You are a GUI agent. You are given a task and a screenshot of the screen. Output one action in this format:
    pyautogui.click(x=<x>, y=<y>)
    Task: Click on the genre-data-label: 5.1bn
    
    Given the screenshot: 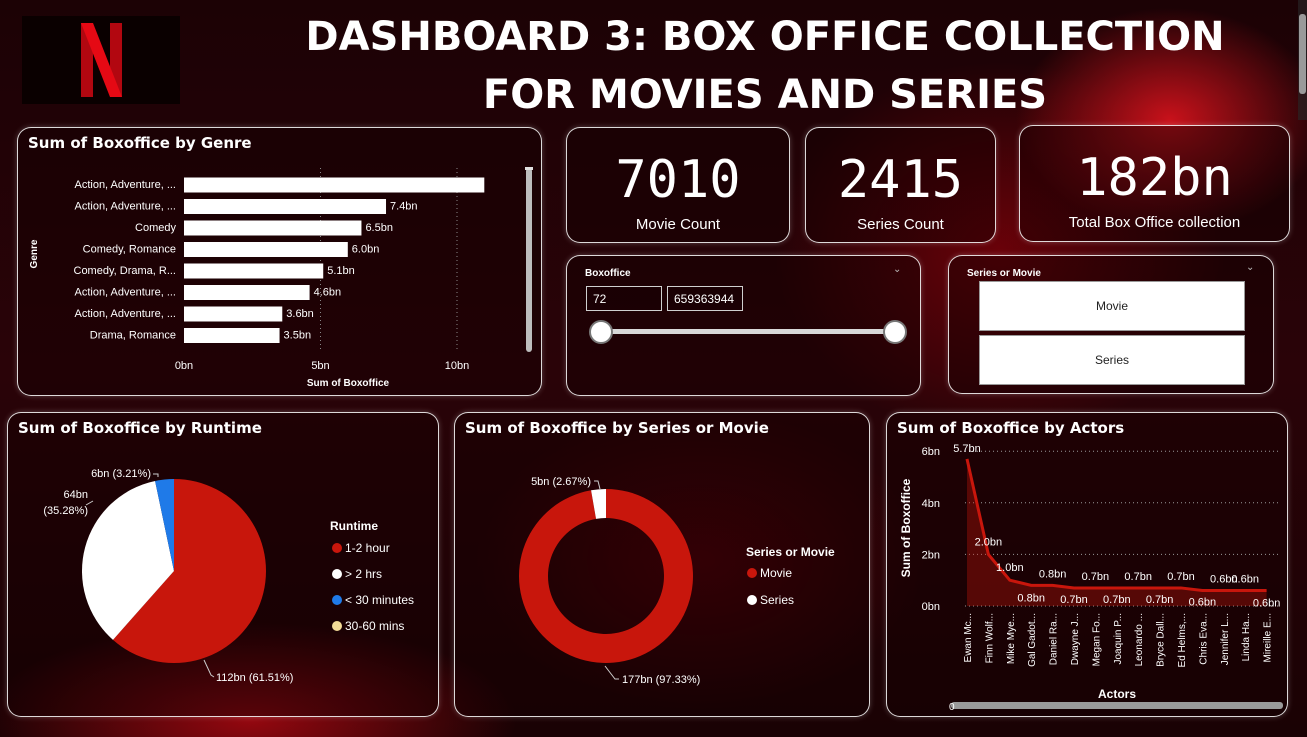 What is the action you would take?
    pyautogui.click(x=341, y=271)
    